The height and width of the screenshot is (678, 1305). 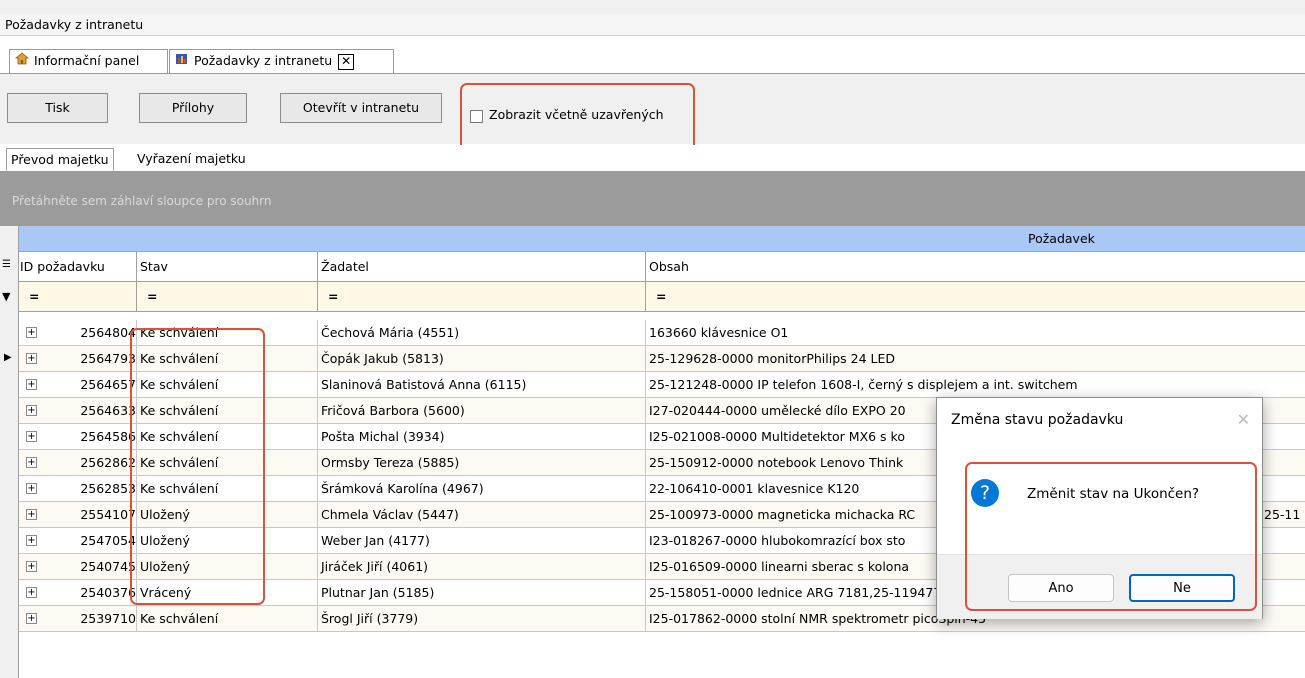 I want to click on dialog-title: Změna stavu požadavku, so click(x=1099, y=420).